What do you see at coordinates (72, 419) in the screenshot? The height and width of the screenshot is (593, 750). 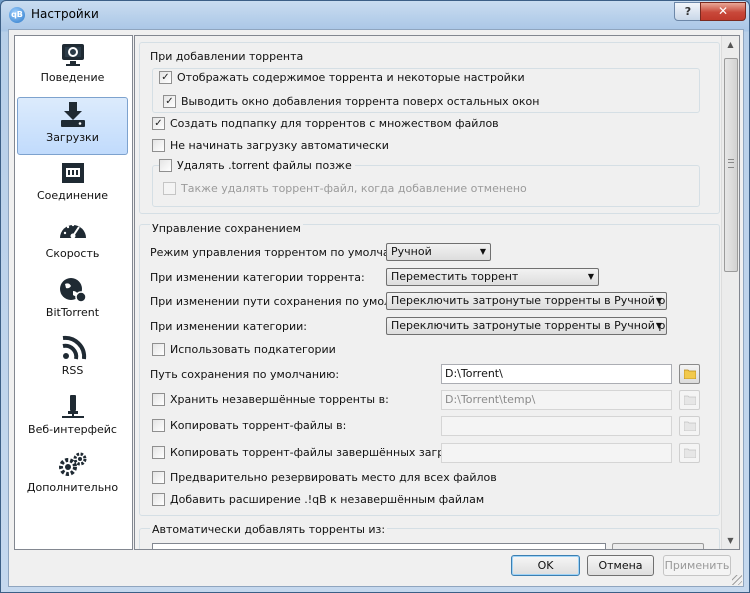 I see `sidebar-item-web-ui: Веб-интерфейс` at bounding box center [72, 419].